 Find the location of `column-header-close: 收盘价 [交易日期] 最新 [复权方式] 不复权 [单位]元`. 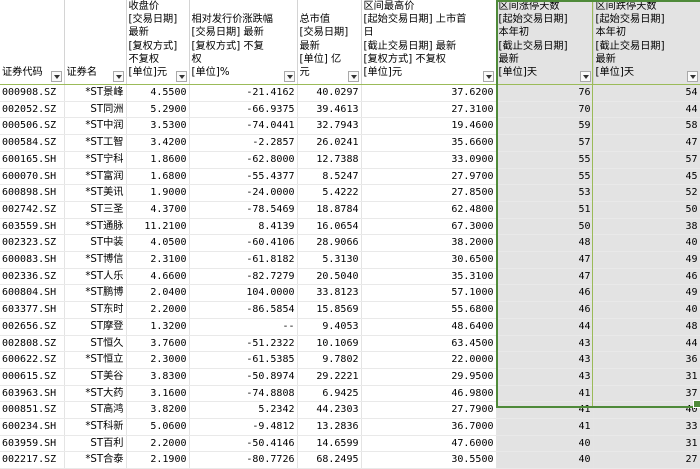

column-header-close: 收盘价 [交易日期] 最新 [复权方式] 不复权 [单位]元 is located at coordinates (158, 42).